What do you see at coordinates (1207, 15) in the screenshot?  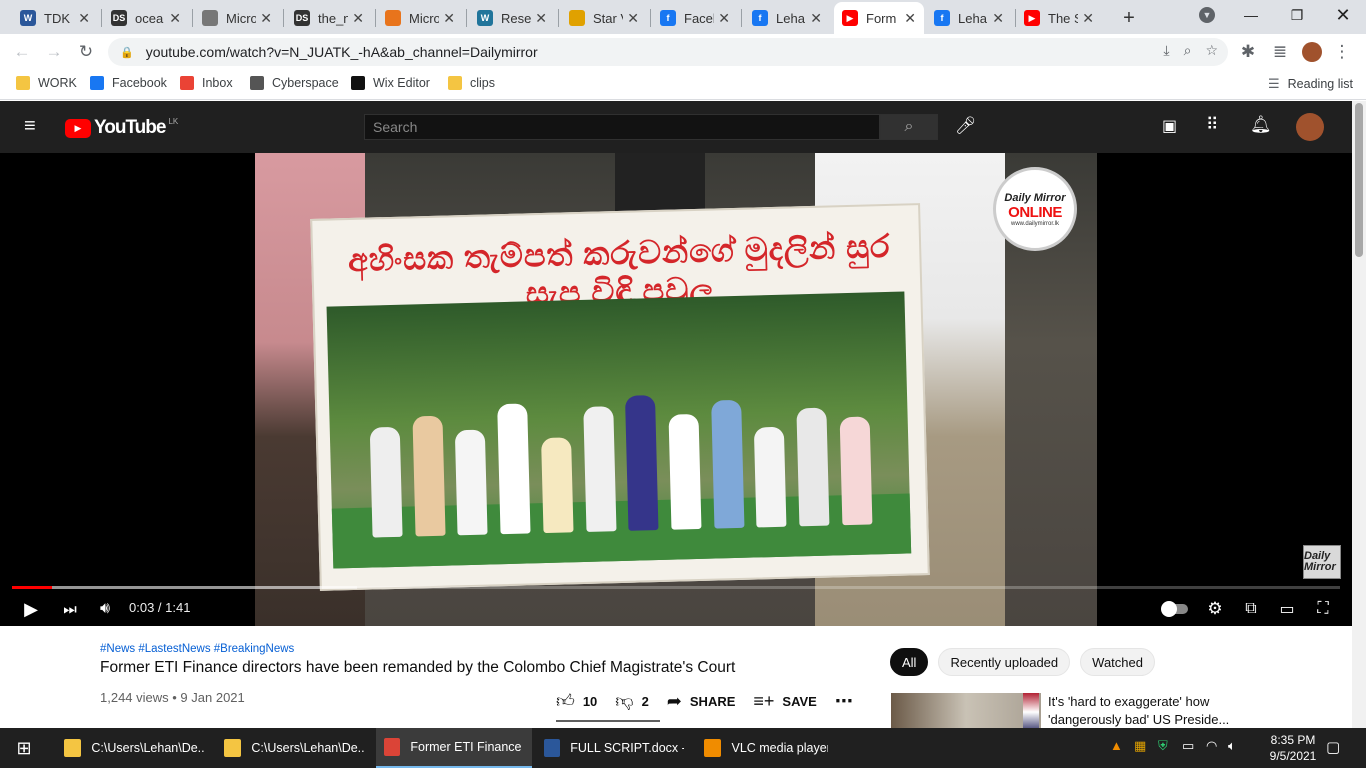 I see `tab-search-icon: ▼` at bounding box center [1207, 15].